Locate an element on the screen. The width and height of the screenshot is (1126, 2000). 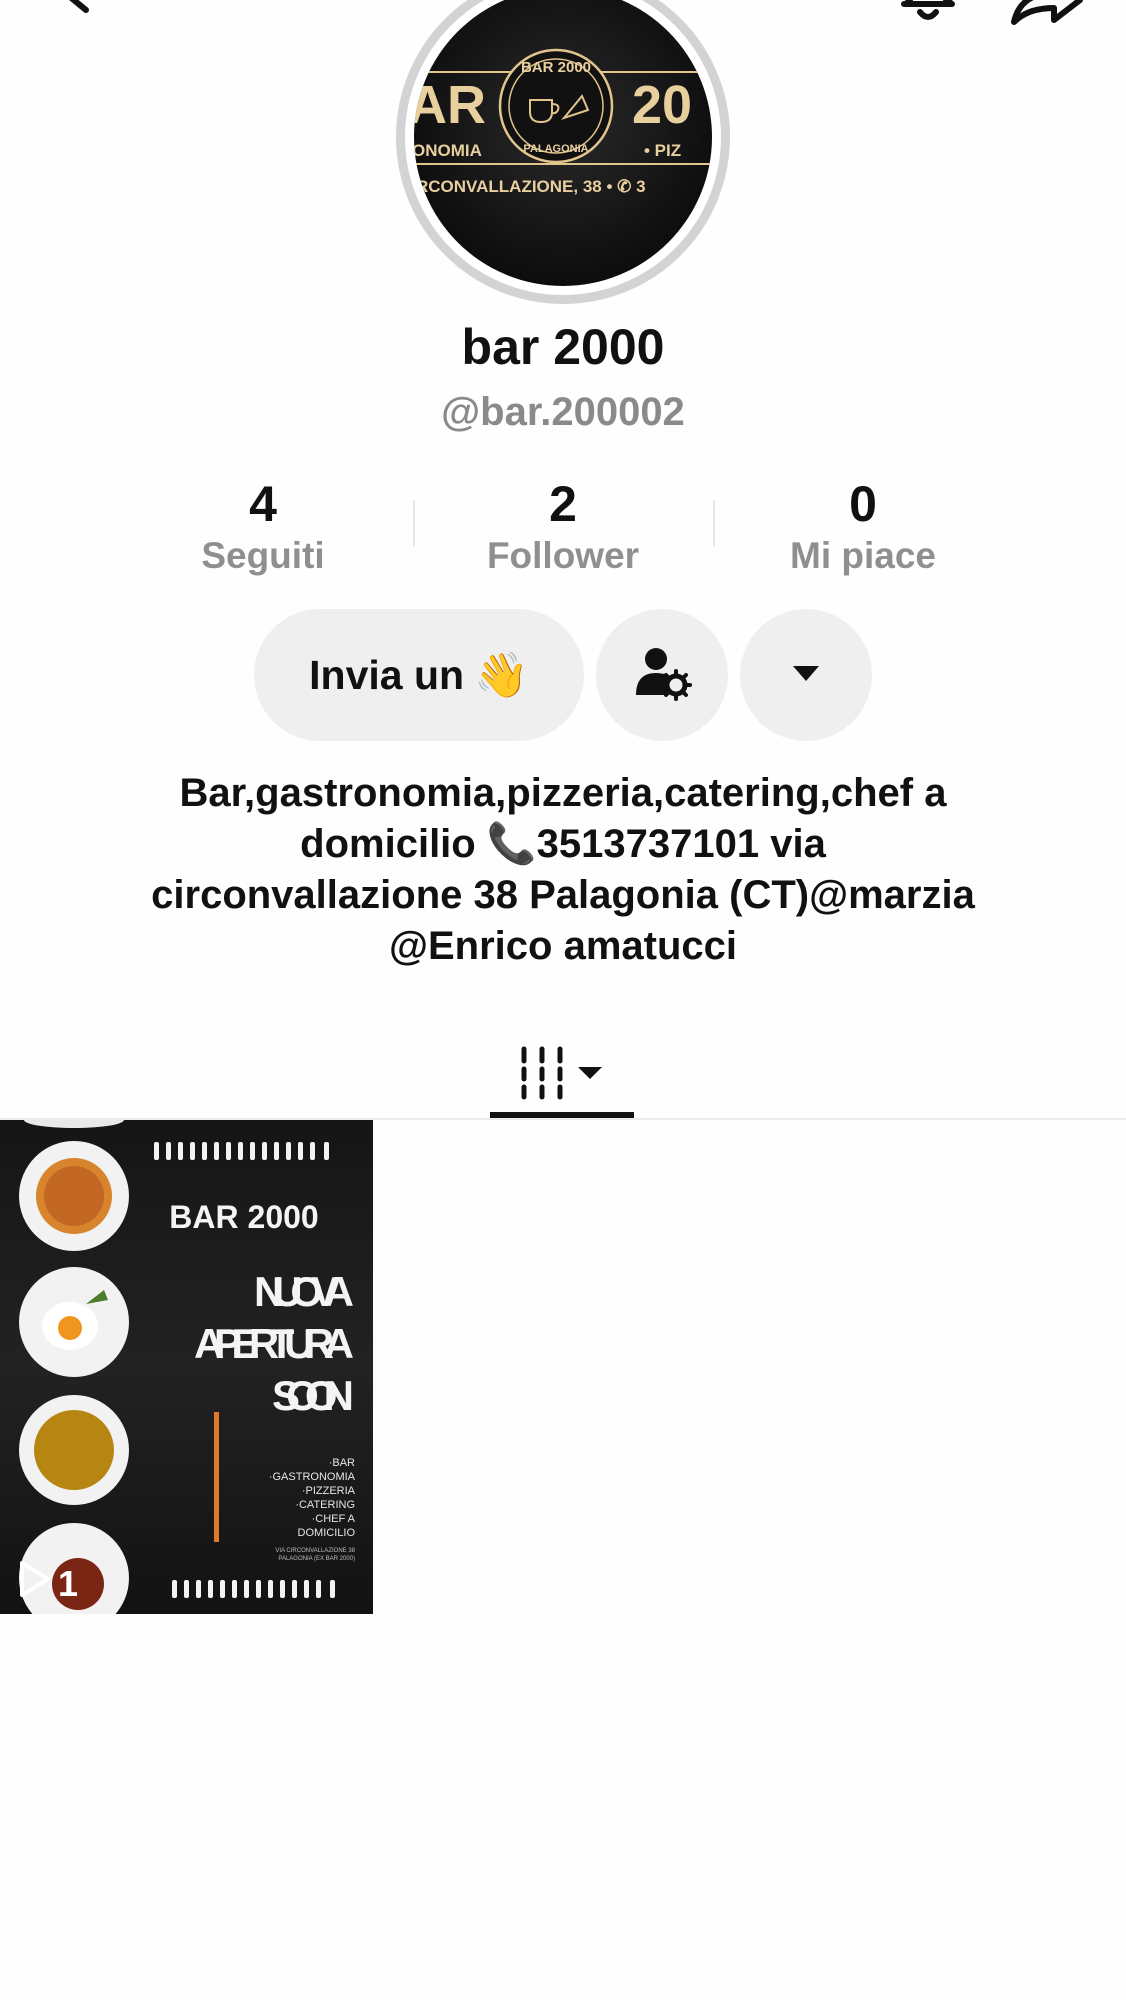
avatar-text-line3: RCONVALLAZIONE, 38 • ✆ 3 is located at coordinates (531, 186).